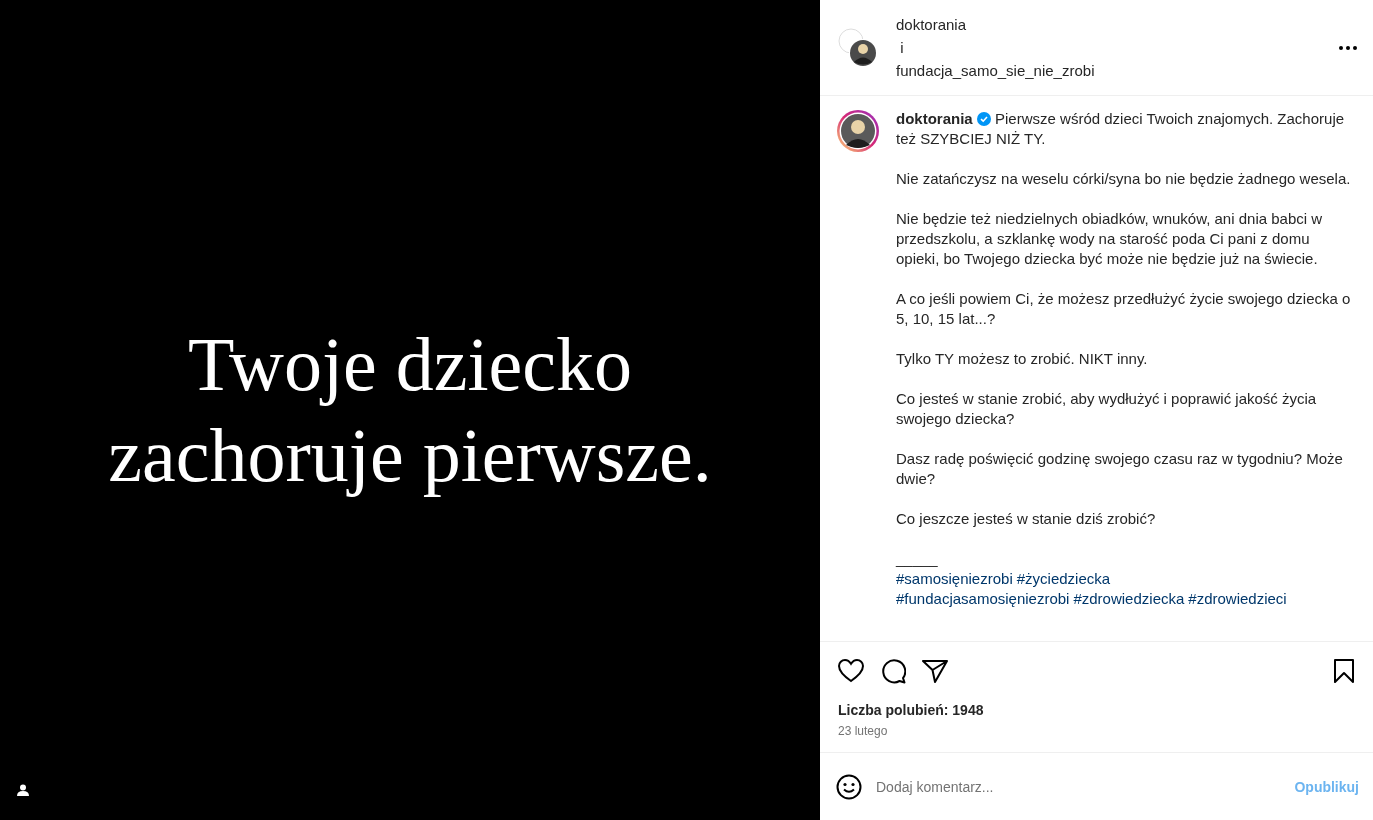 The image size is (1373, 820). Describe the element at coordinates (911, 710) in the screenshot. I see `likes-count: Liczba polubień: 1948` at that location.